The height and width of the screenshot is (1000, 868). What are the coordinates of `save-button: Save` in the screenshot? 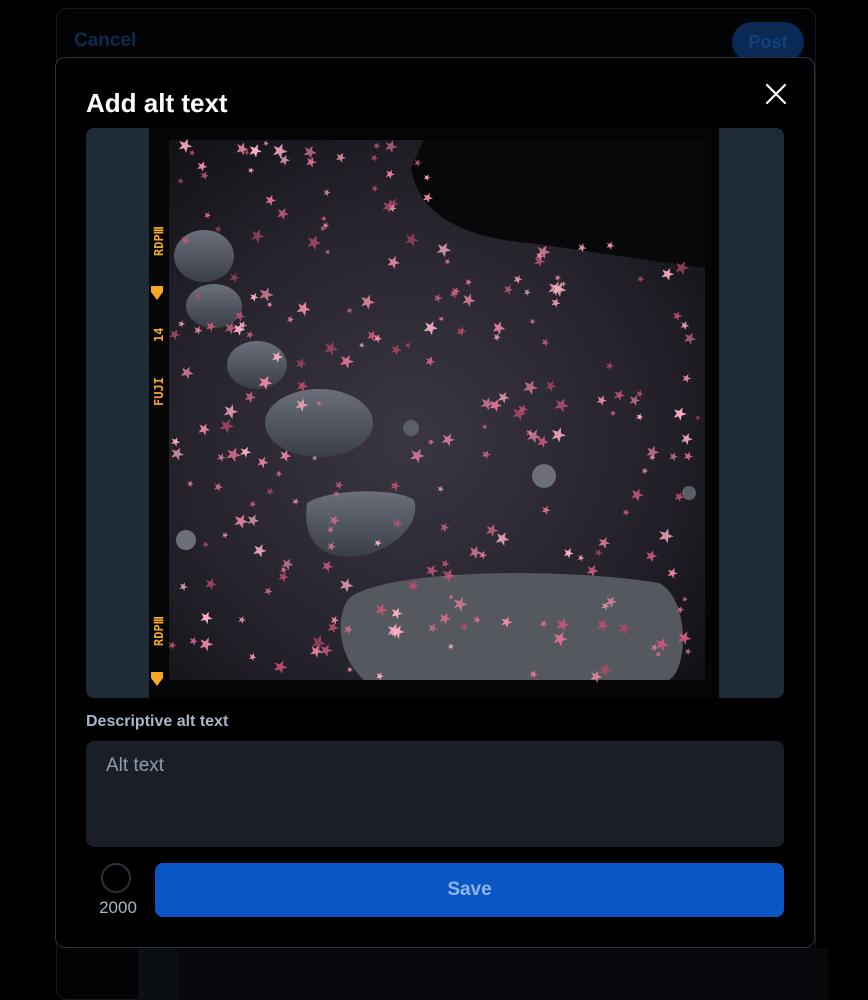 It's located at (469, 890).